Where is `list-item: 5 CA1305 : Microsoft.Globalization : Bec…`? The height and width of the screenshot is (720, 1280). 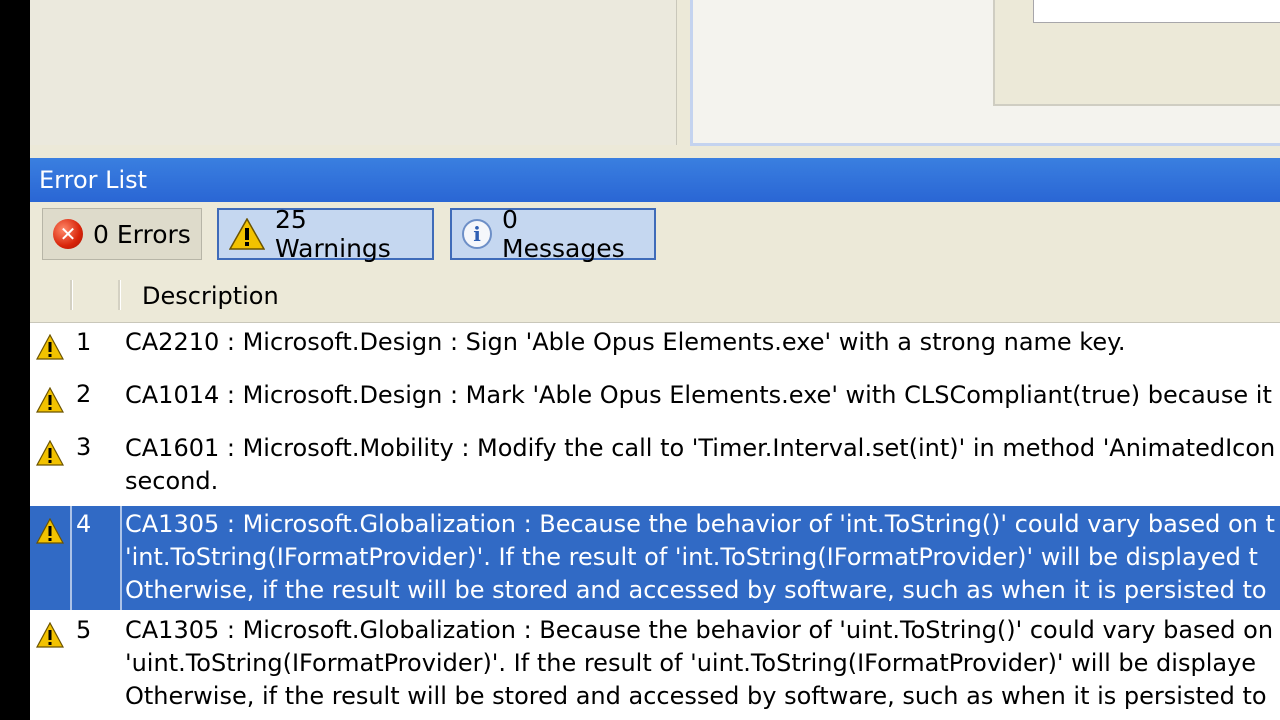
list-item: 5 CA1305 : Microsoft.Globalization : Bec… is located at coordinates (655, 665).